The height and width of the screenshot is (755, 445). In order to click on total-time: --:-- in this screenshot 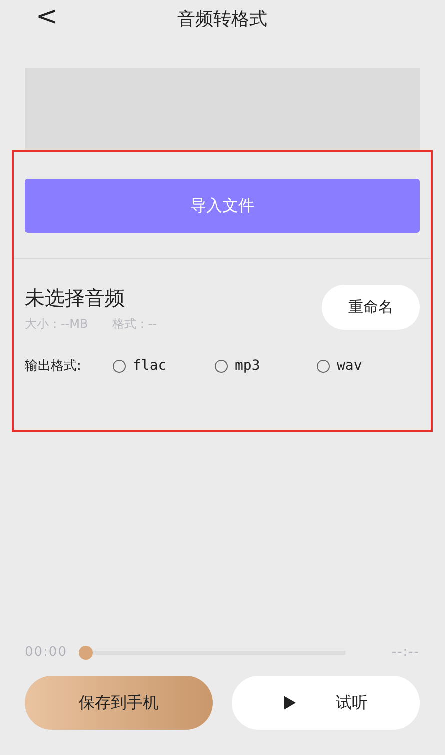, I will do `click(406, 652)`.